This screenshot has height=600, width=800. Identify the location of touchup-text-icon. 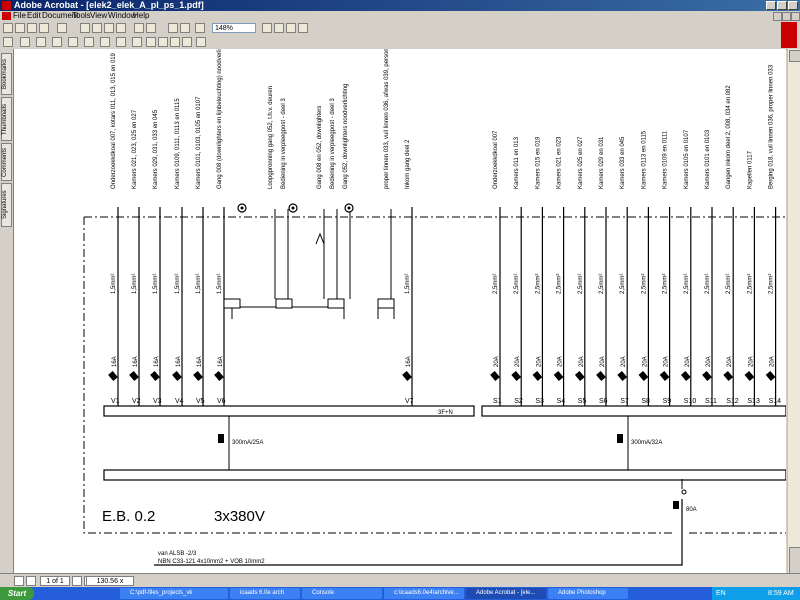
(201, 42).